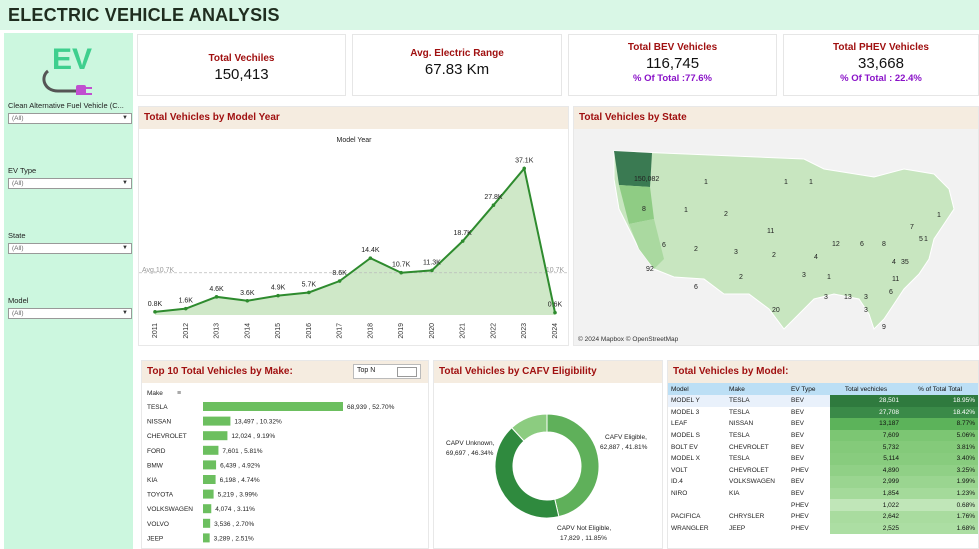 This screenshot has height=549, width=979. What do you see at coordinates (866, 493) in the screenshot?
I see `cell-total: 1,854` at bounding box center [866, 493].